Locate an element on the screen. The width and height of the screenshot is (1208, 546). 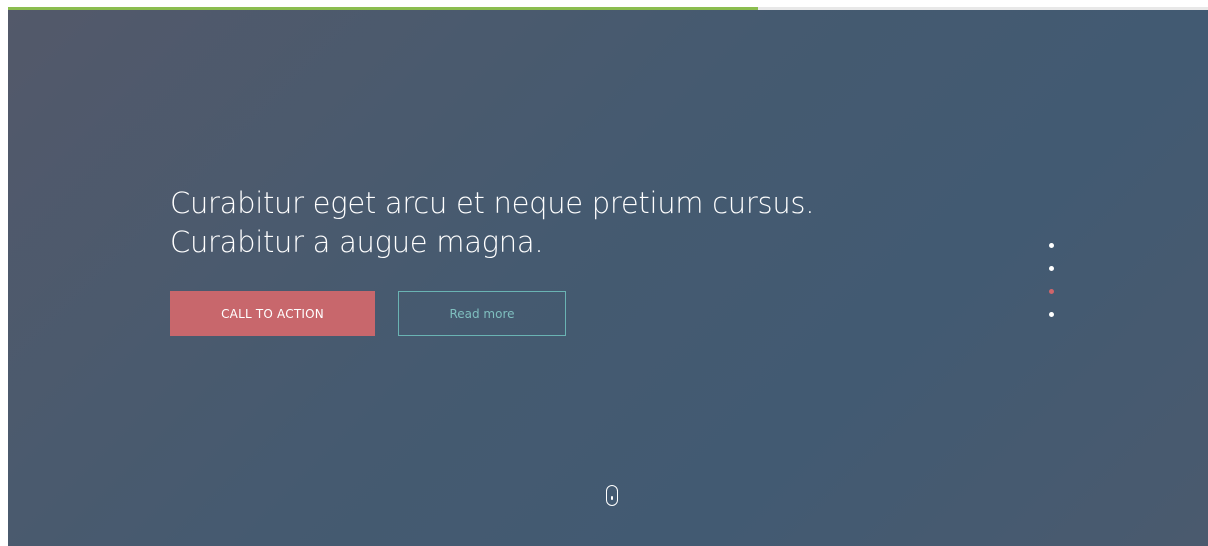
slider-dots is located at coordinates (1053, 289).